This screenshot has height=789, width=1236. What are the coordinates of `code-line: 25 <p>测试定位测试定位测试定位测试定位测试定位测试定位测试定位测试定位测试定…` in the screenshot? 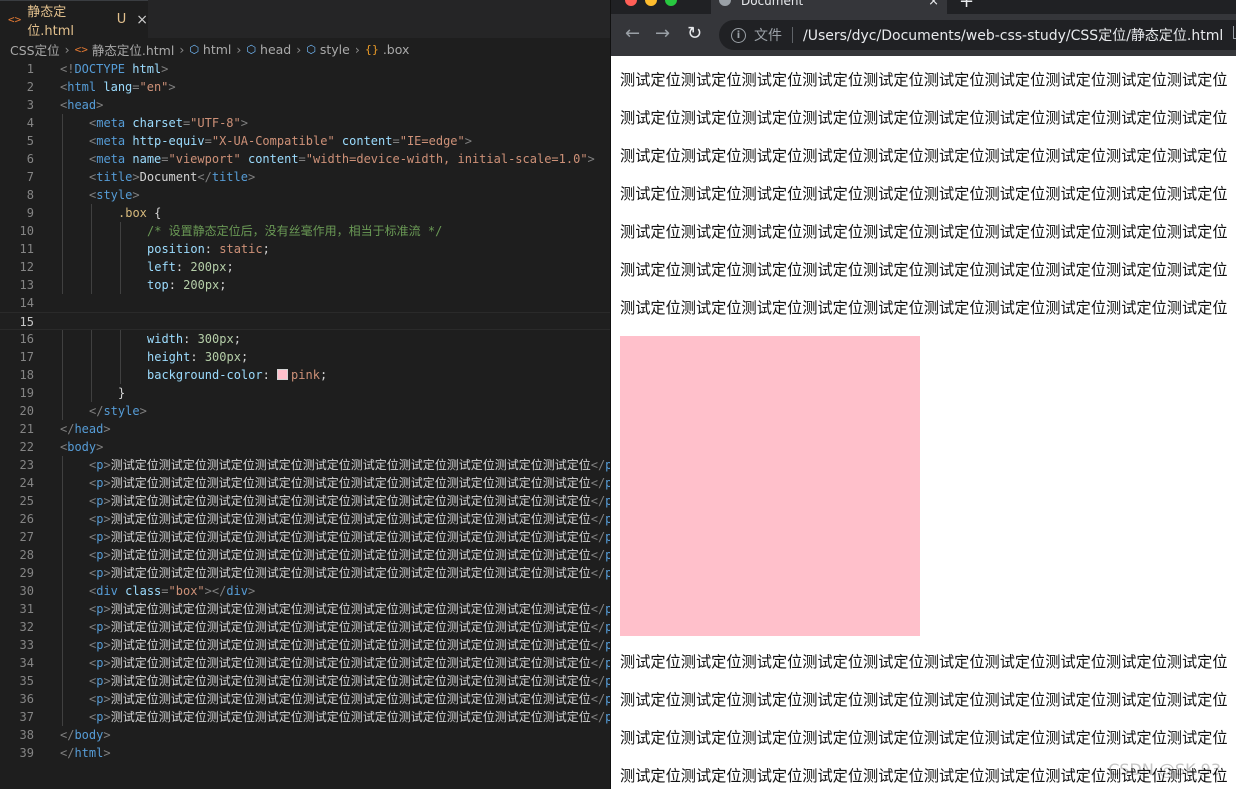 It's located at (305, 501).